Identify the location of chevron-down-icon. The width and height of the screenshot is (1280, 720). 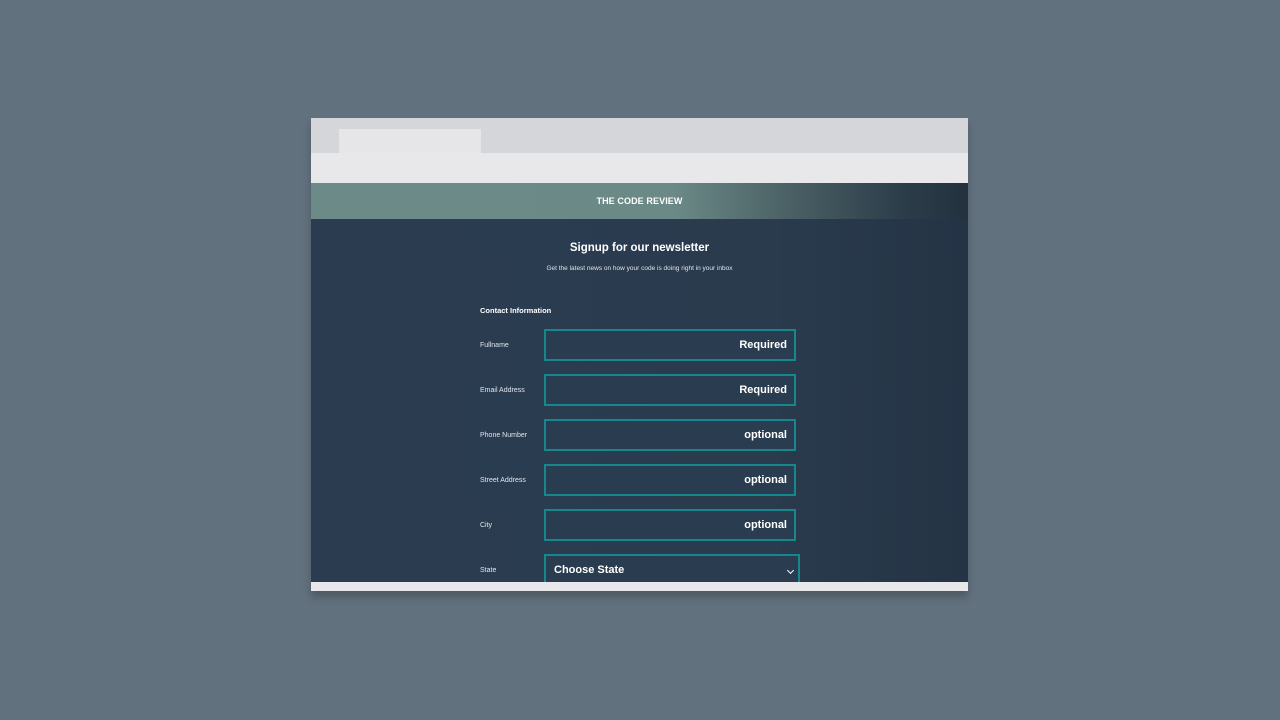
(790, 570).